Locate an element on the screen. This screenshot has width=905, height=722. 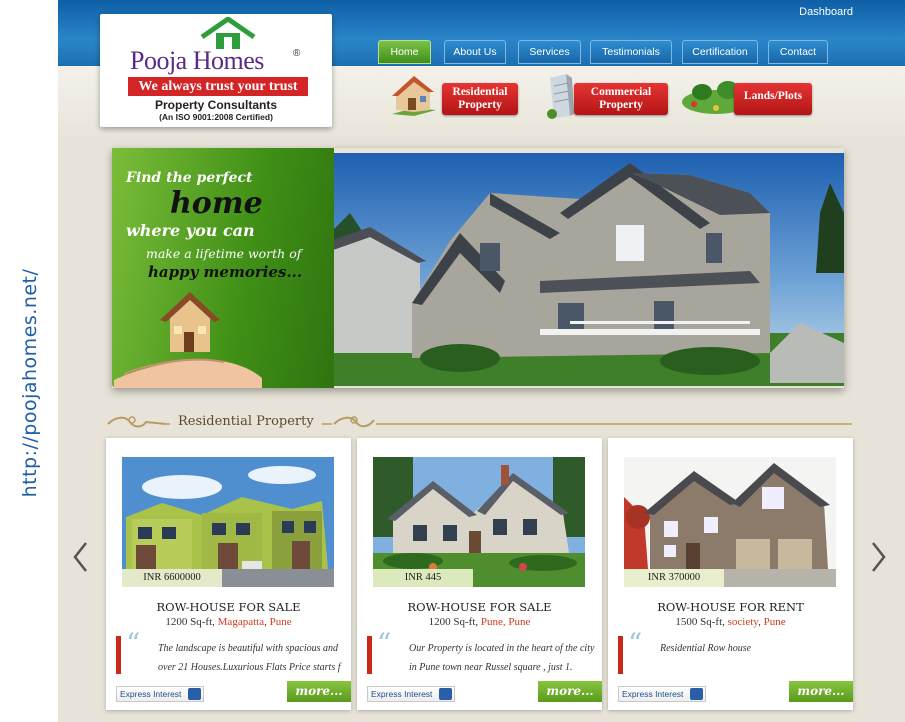
category-commercial-line1: Commercial is located at coordinates (621, 92).